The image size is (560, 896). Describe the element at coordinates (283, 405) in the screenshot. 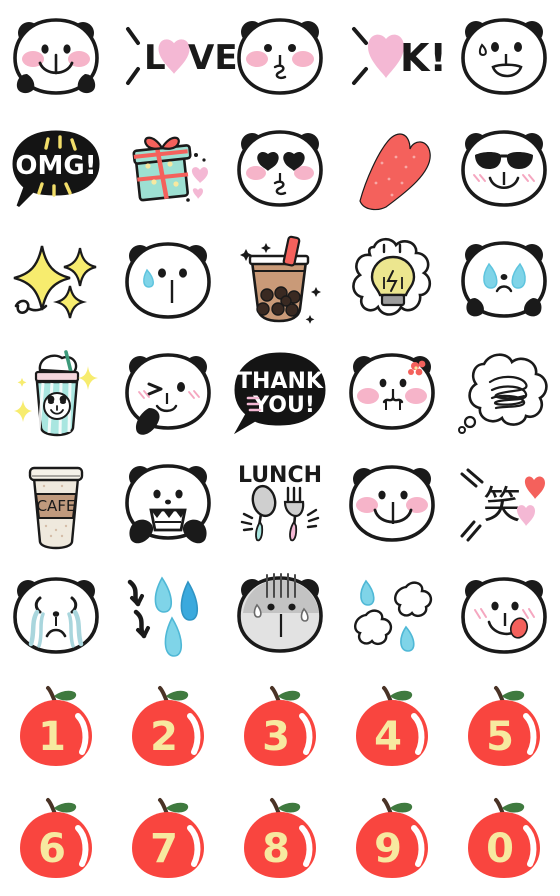

I see `thankyou-line2: YOU!` at that location.